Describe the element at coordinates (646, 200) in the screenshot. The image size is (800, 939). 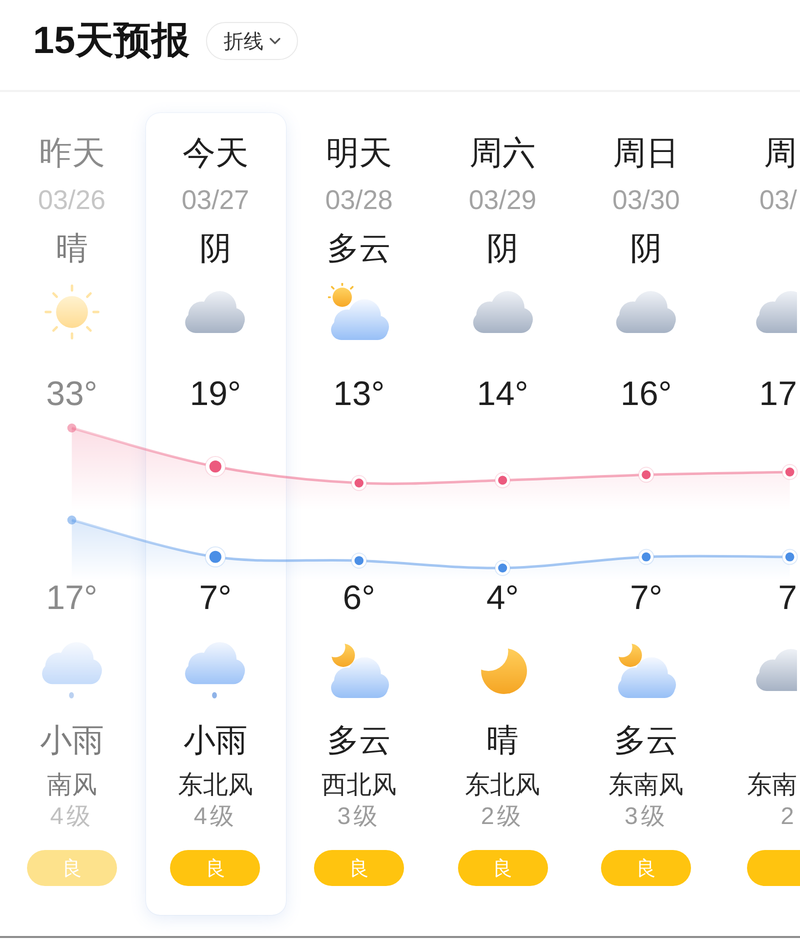
I see `date-label: 03/30` at that location.